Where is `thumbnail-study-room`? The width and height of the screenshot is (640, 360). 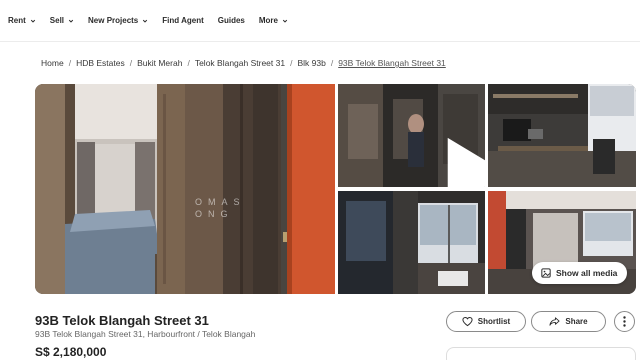 thumbnail-study-room is located at coordinates (562, 135).